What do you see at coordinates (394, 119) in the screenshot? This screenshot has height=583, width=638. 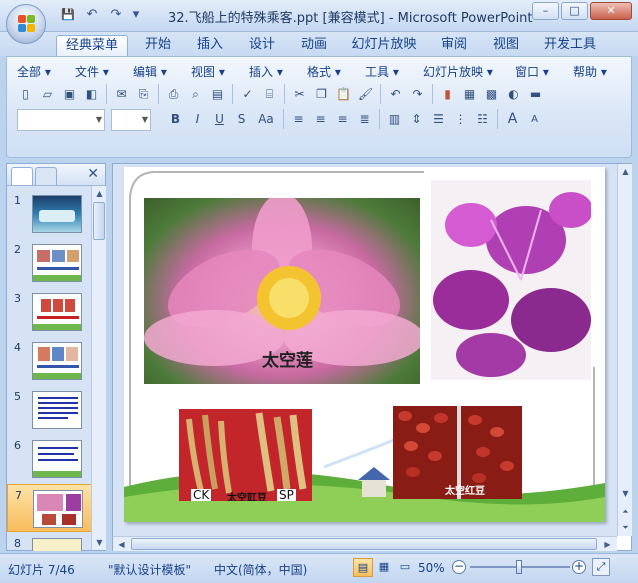 I see `columns-icon: ▥` at bounding box center [394, 119].